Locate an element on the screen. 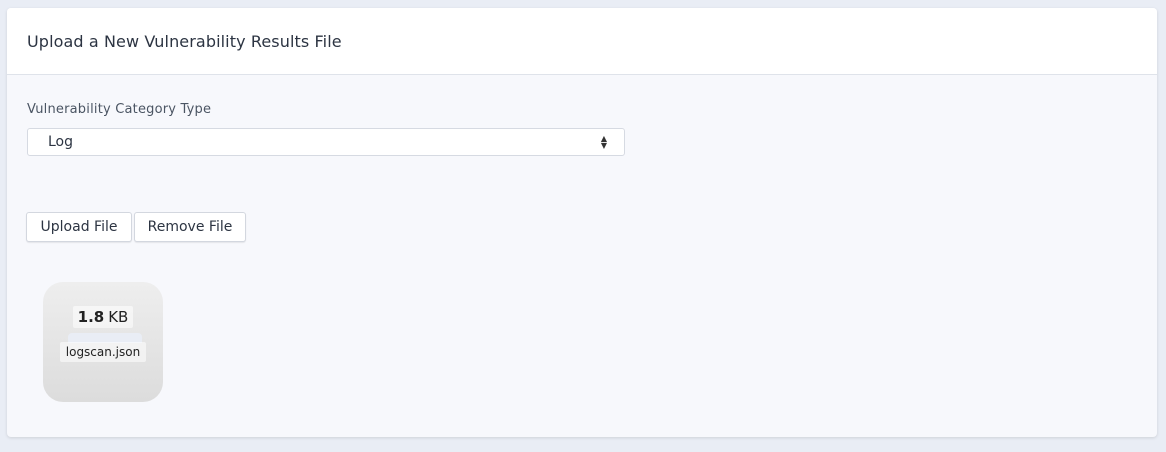 The height and width of the screenshot is (452, 1166). upload-file-button: Upload File is located at coordinates (79, 227).